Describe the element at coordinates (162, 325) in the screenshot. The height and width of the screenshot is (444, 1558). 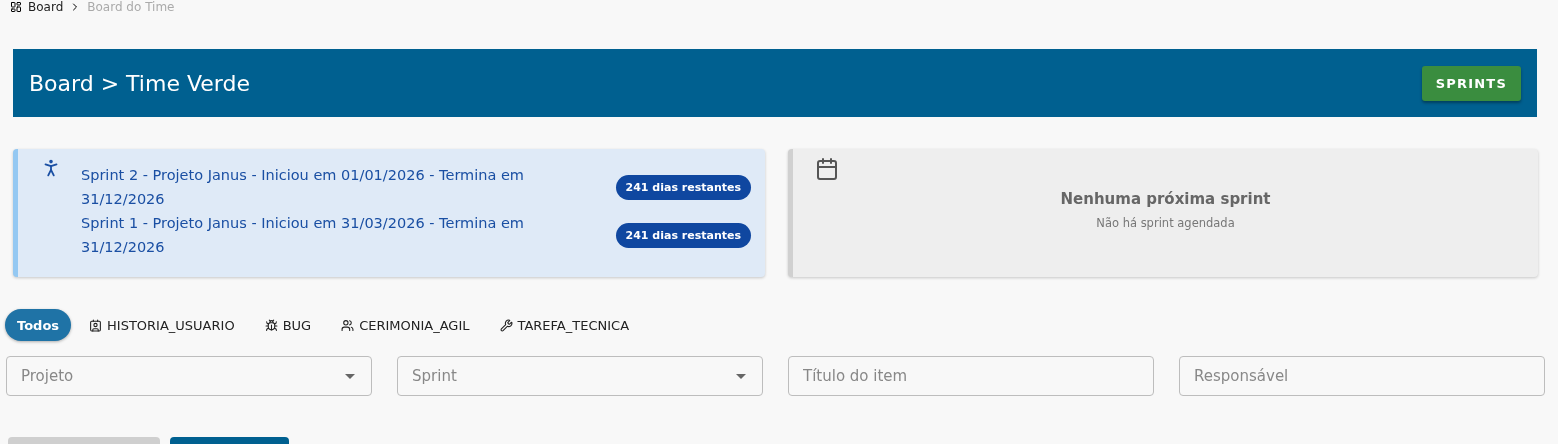
I see `type-filter-chip: HISTORIA_USUARIO` at that location.